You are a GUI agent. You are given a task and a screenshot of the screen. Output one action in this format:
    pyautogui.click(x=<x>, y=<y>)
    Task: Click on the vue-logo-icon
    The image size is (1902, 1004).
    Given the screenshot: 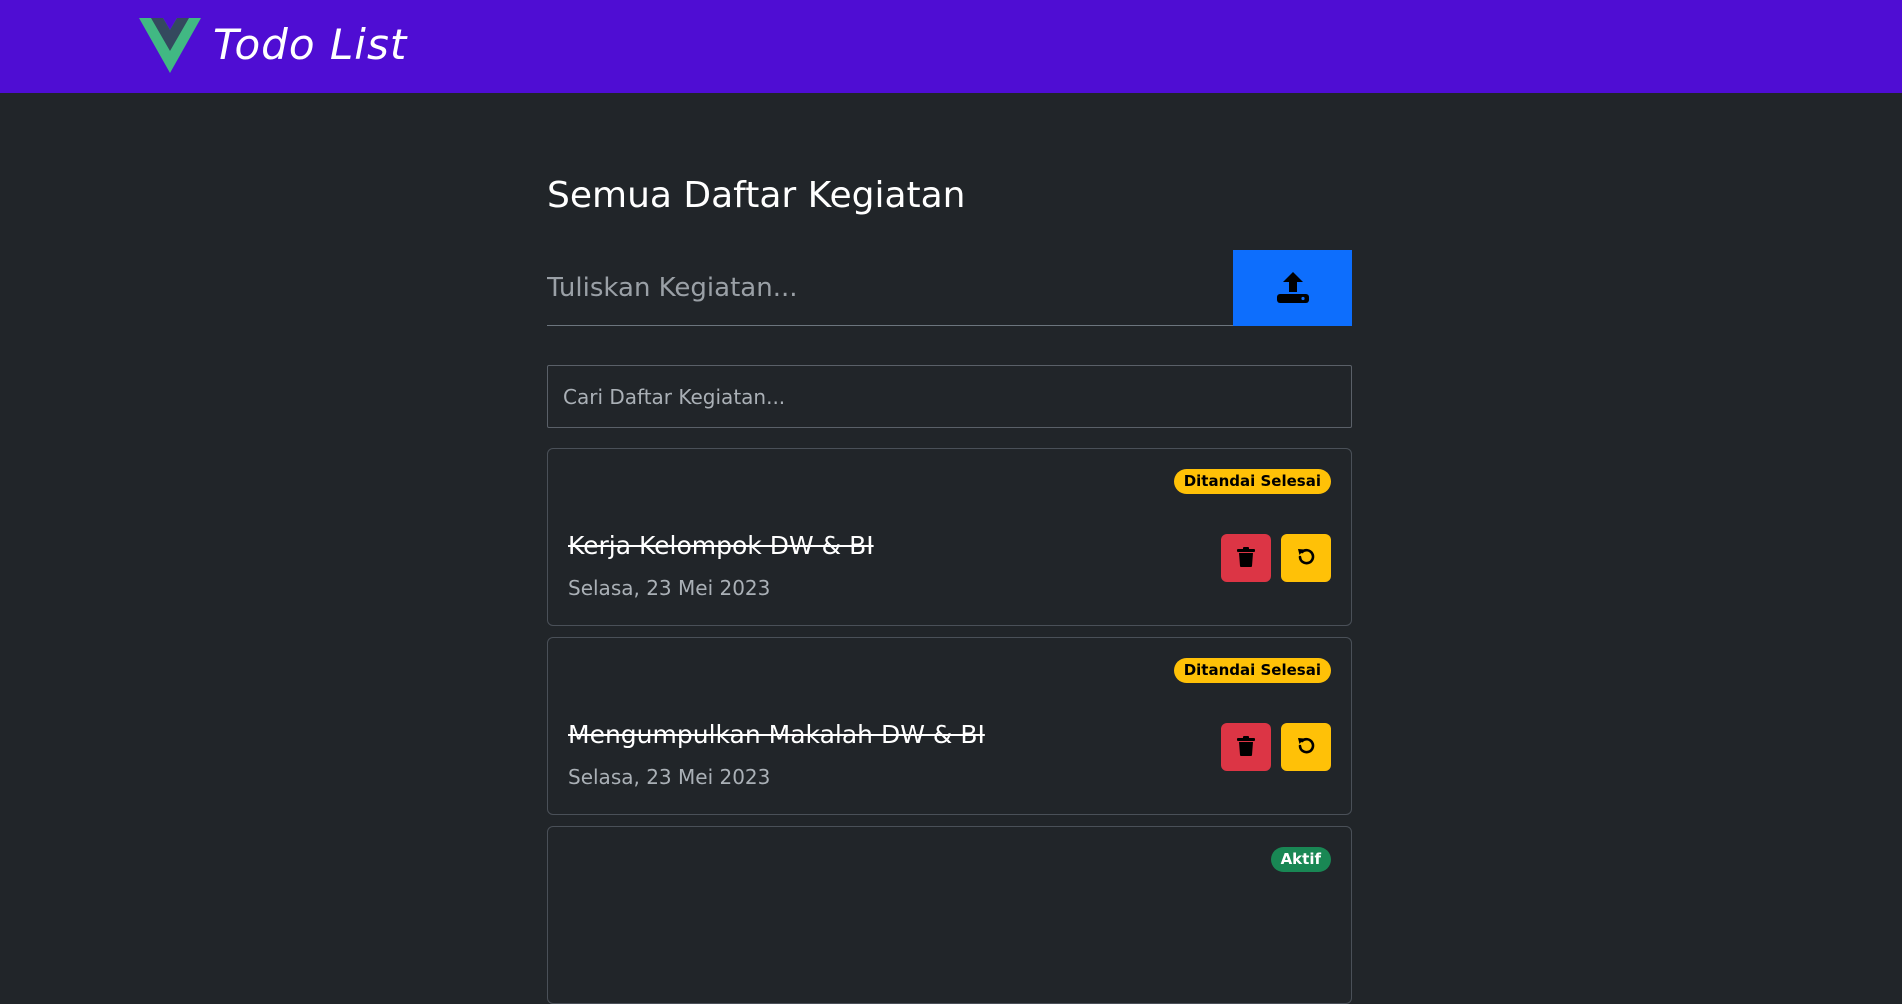 What is the action you would take?
    pyautogui.click(x=170, y=45)
    